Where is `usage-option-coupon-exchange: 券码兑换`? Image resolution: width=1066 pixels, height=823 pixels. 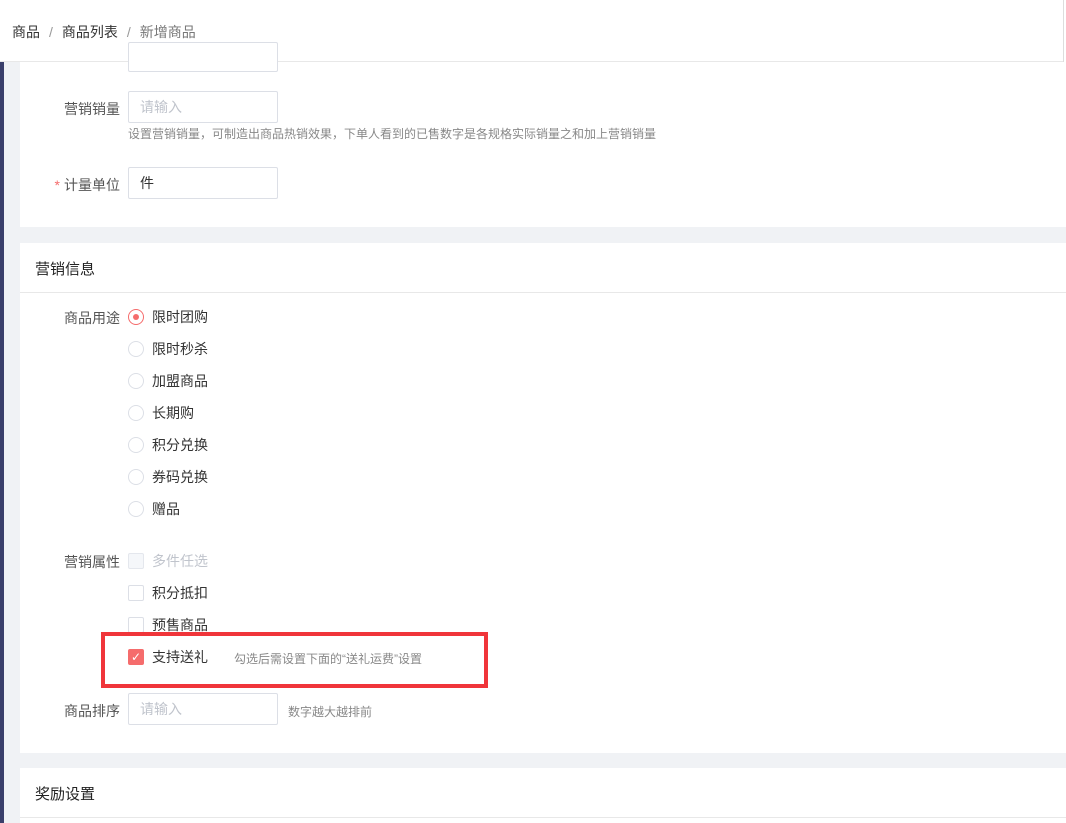 usage-option-coupon-exchange: 券码兑换 is located at coordinates (168, 477).